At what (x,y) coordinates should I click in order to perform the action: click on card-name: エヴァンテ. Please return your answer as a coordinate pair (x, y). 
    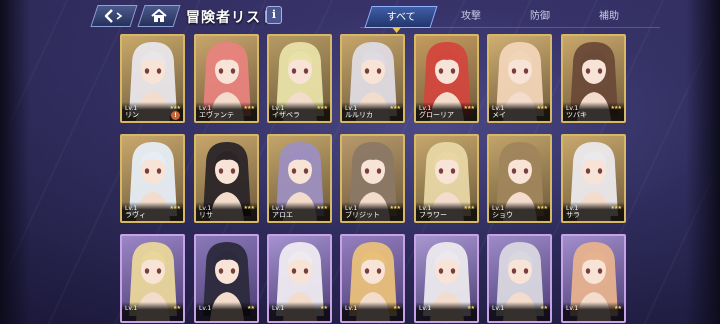
    Looking at the image, I should click on (216, 115).